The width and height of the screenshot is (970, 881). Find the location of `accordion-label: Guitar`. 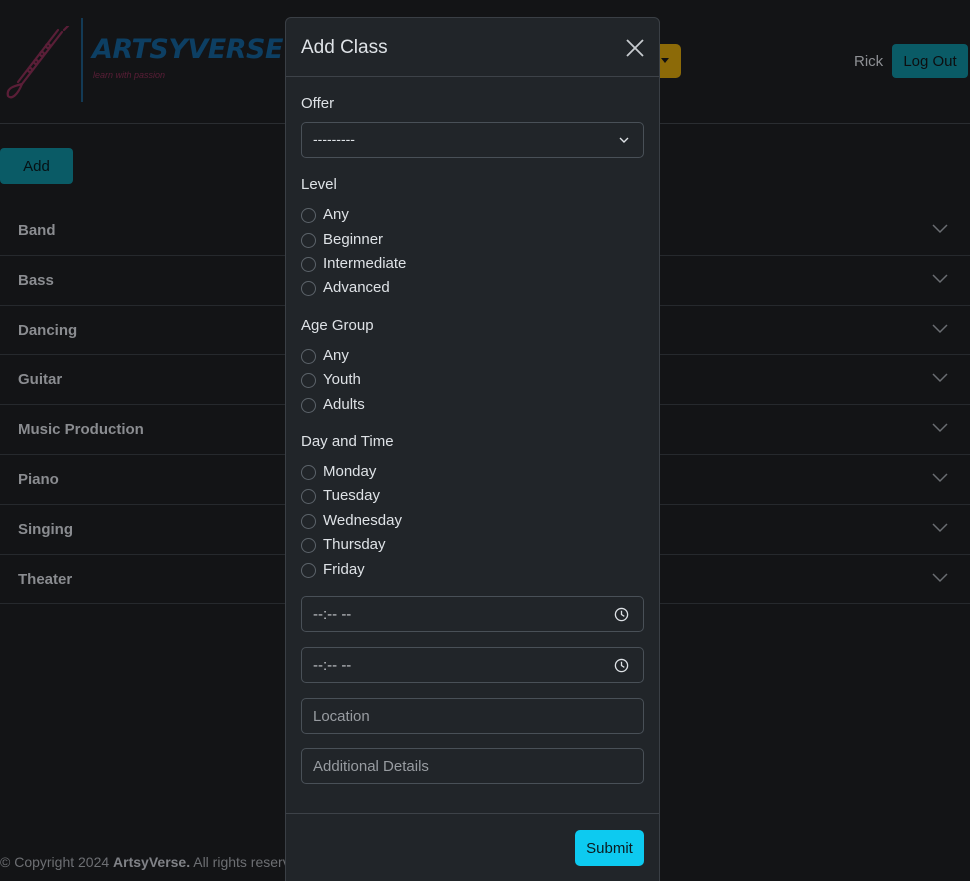

accordion-label: Guitar is located at coordinates (40, 380).